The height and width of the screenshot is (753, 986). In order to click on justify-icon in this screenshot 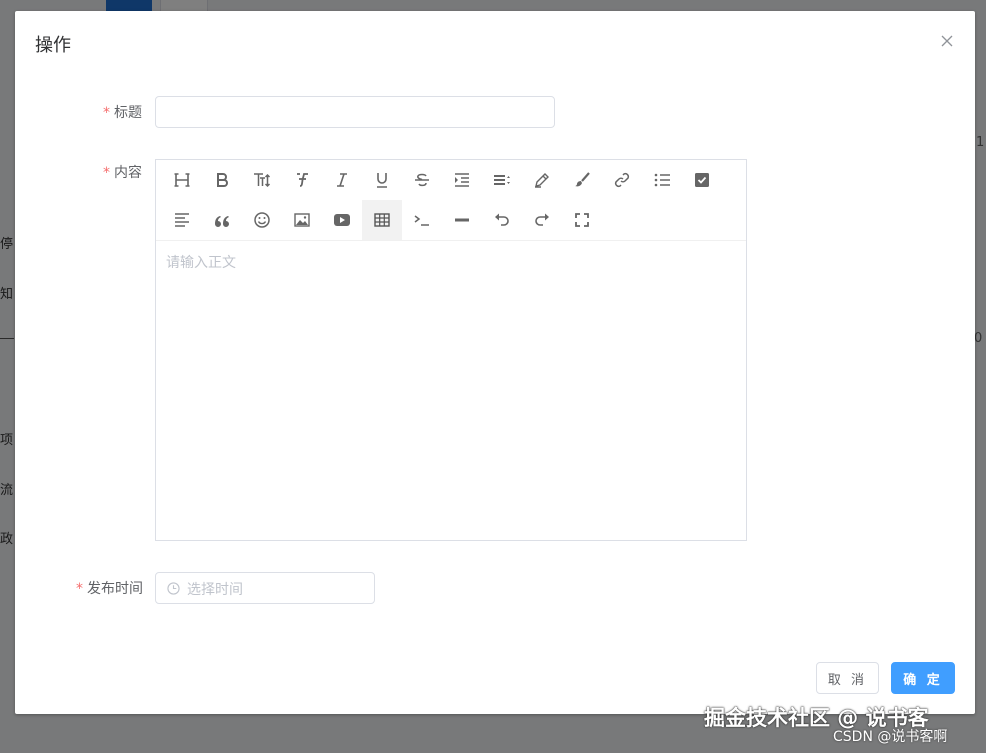, I will do `click(182, 220)`.